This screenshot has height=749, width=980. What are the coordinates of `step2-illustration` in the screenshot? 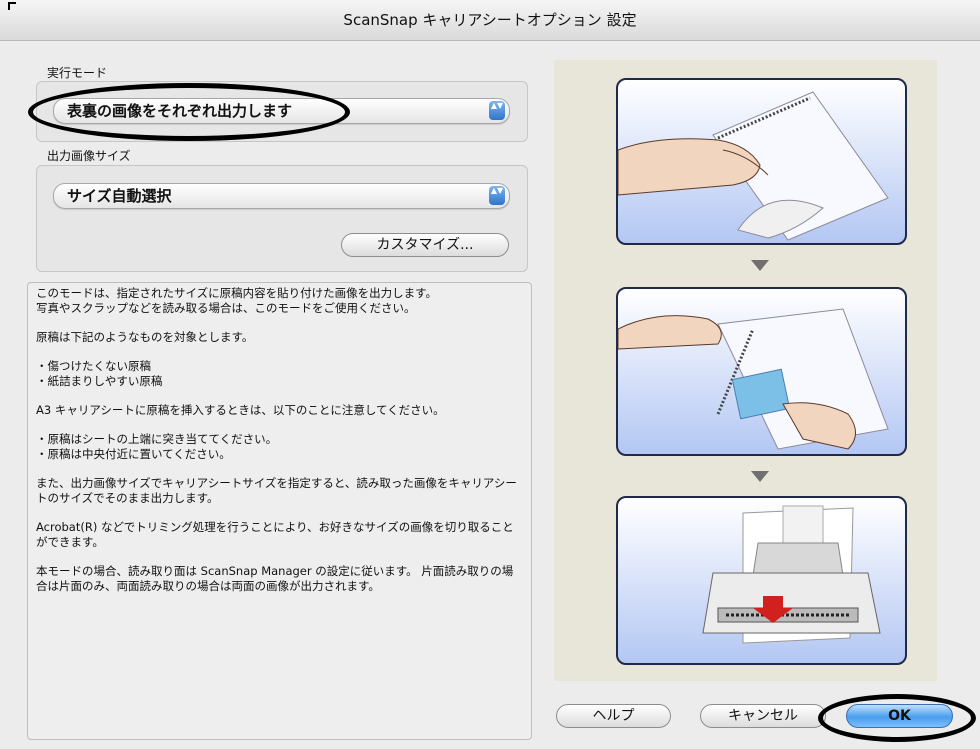 It's located at (761, 371).